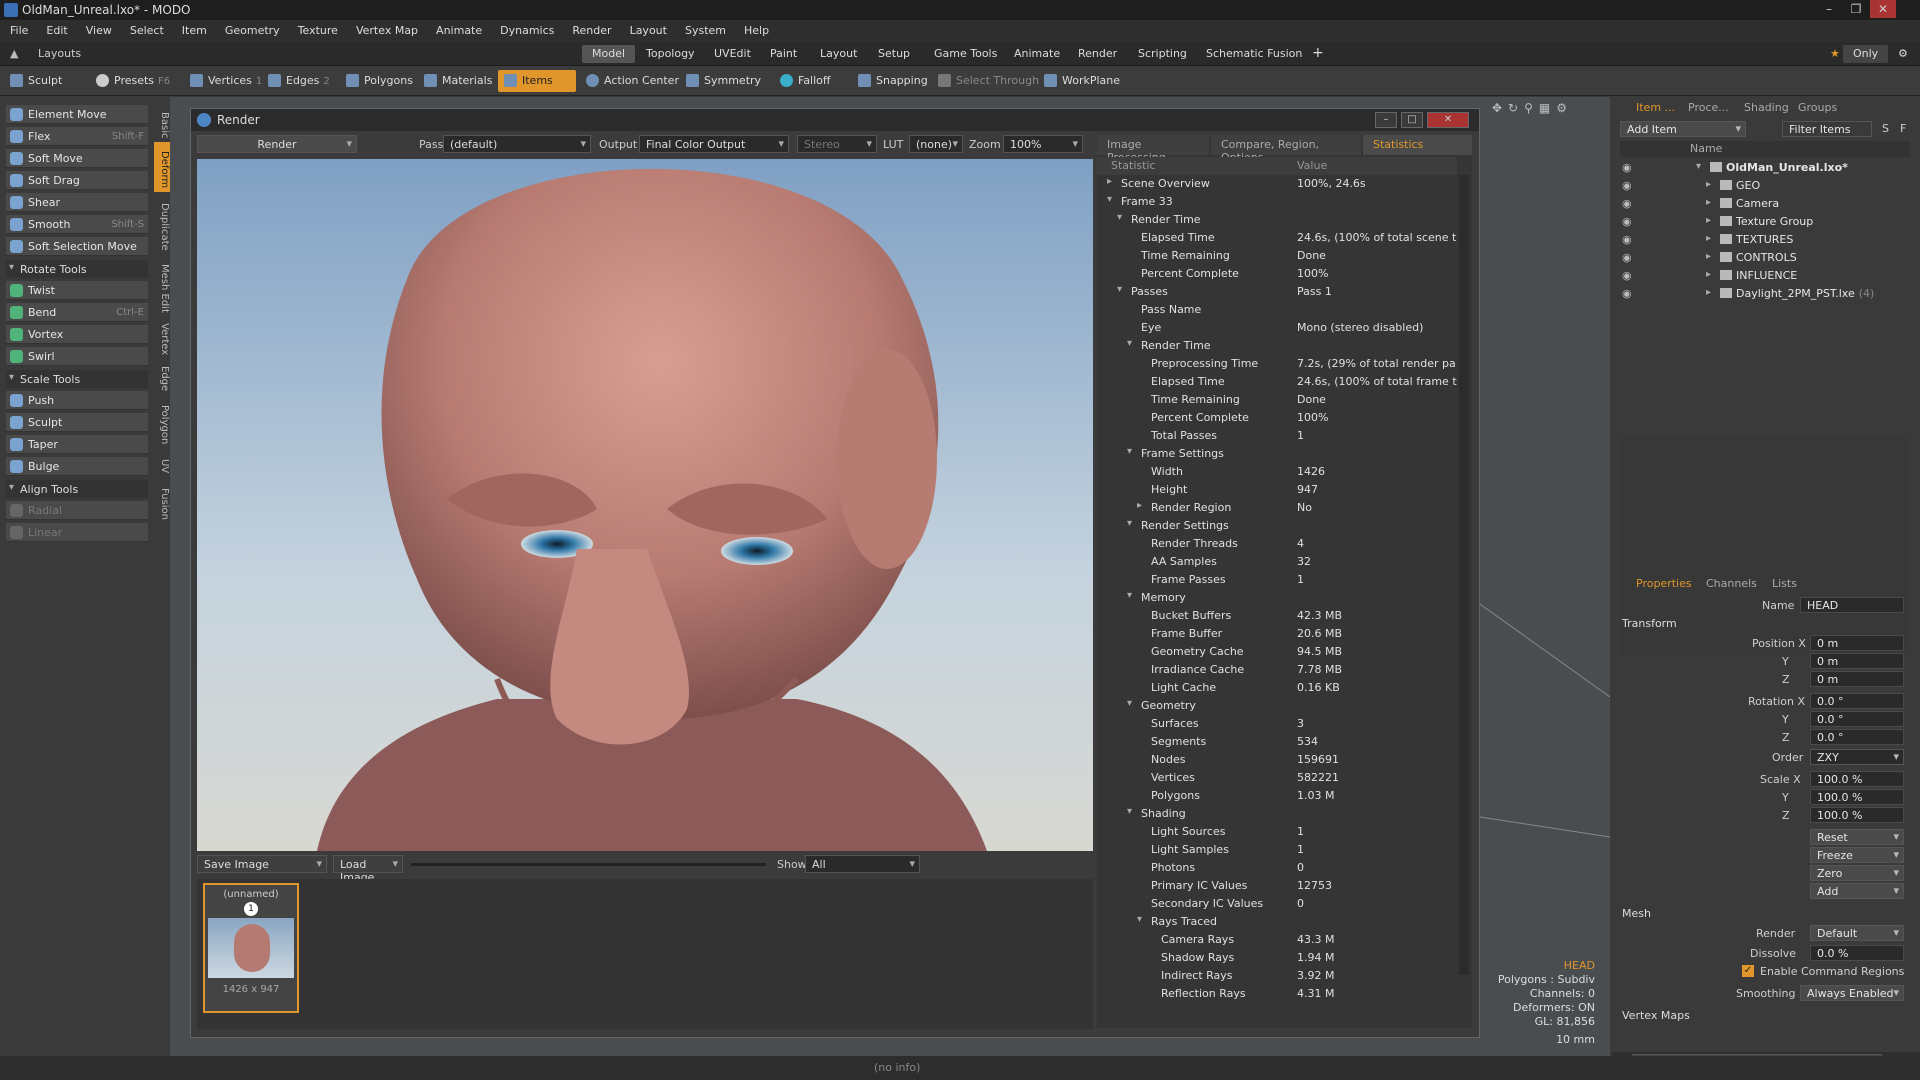 Image resolution: width=1920 pixels, height=1080 pixels. Describe the element at coordinates (1277, 994) in the screenshot. I see `stat-row: Reflection Rays 4.31 M` at that location.